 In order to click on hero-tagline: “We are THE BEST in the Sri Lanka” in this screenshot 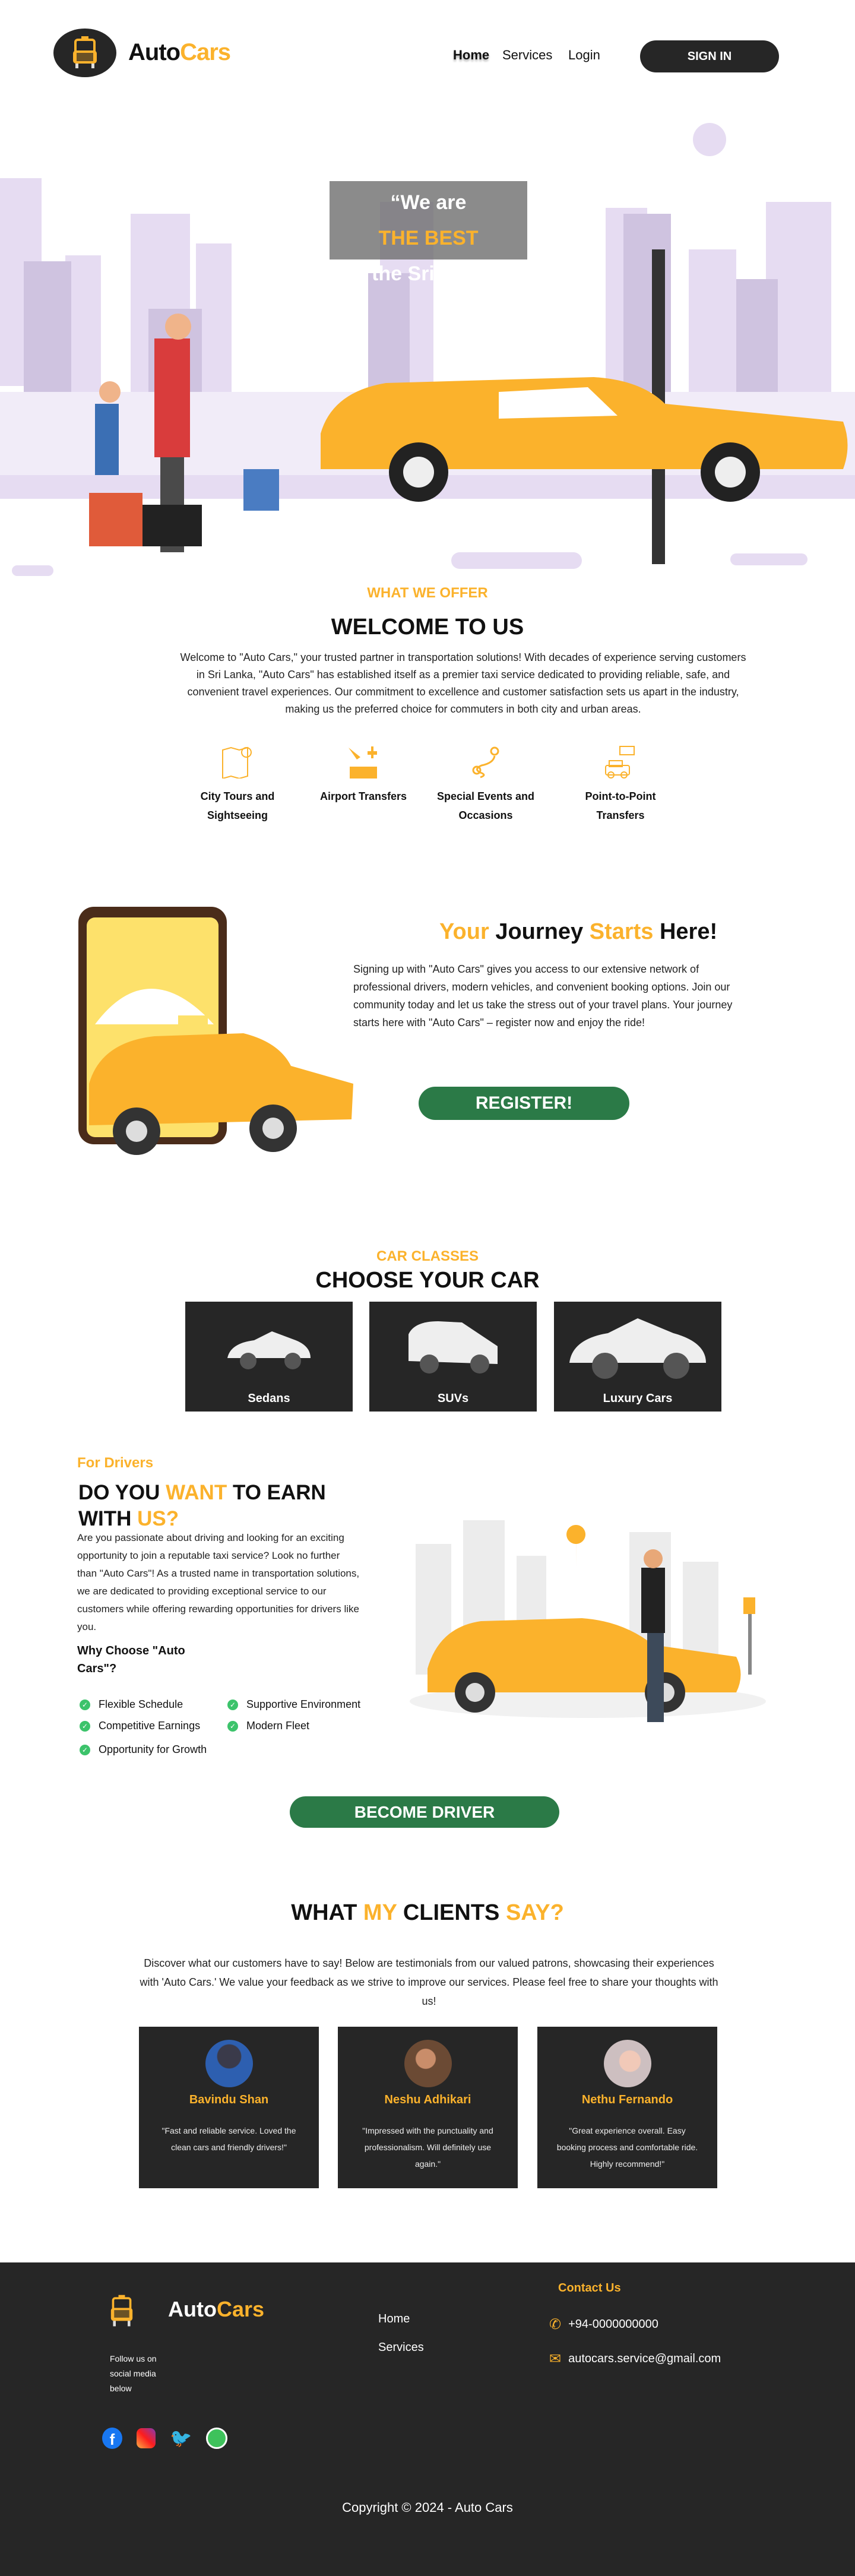, I will do `click(428, 233)`.